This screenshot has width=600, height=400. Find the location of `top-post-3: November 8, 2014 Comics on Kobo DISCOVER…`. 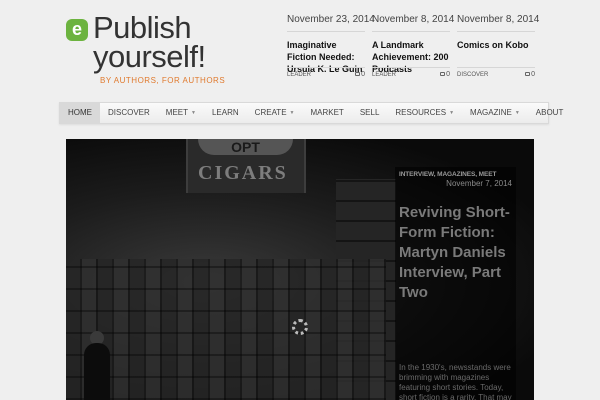

top-post-3: November 8, 2014 Comics on Kobo DISCOVER… is located at coordinates (498, 45).